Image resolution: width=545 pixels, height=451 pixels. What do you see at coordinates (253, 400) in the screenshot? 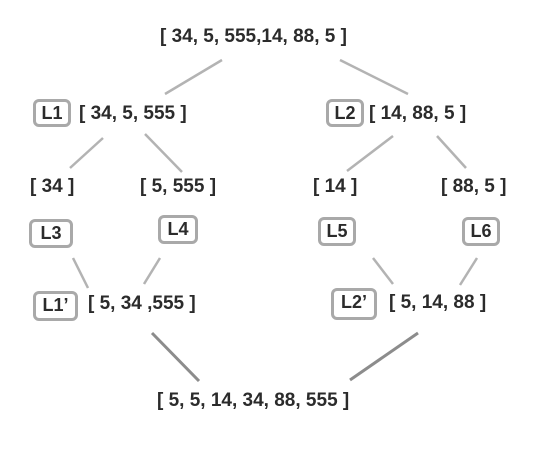
I see `final-array: [ 5, 5, 14, 34, 88, 555 ]` at bounding box center [253, 400].